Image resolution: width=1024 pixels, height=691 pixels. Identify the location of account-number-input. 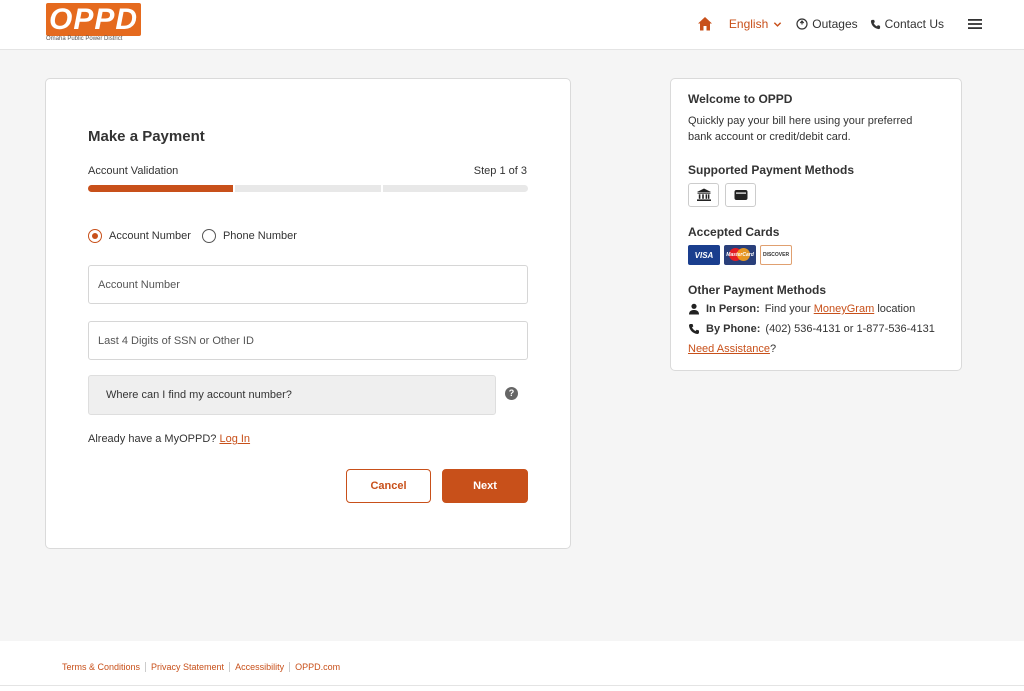
(308, 284).